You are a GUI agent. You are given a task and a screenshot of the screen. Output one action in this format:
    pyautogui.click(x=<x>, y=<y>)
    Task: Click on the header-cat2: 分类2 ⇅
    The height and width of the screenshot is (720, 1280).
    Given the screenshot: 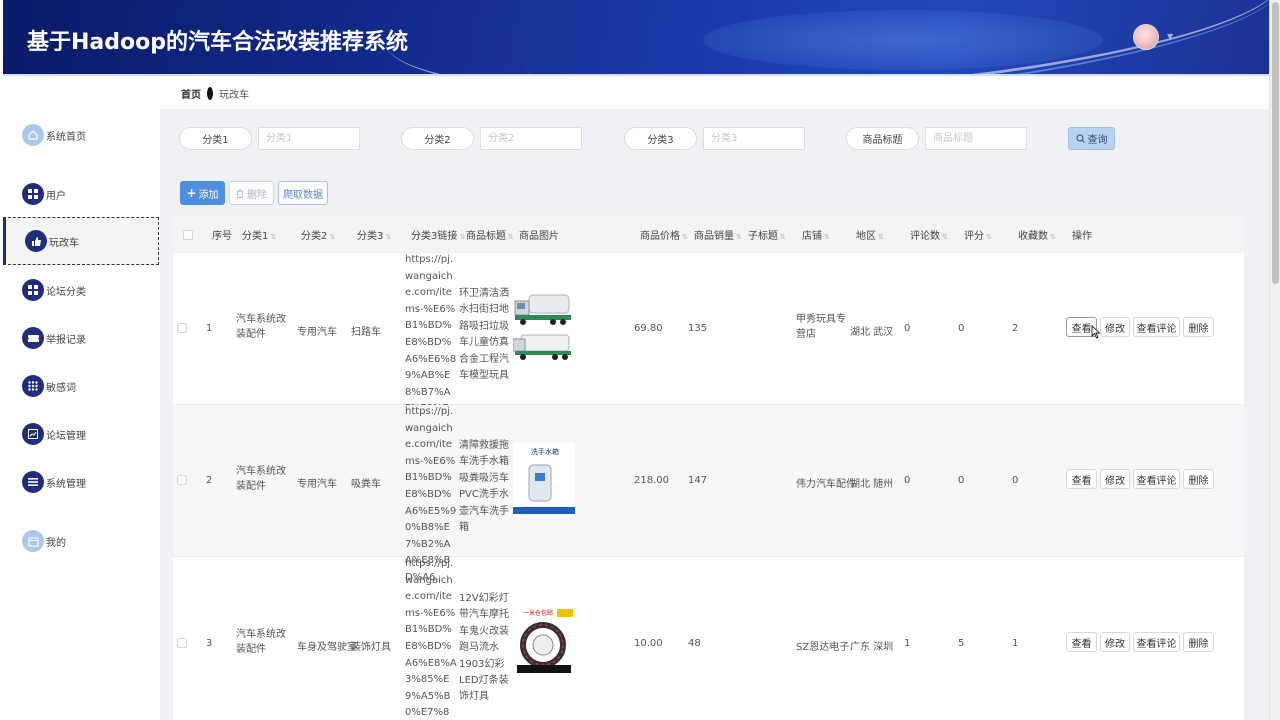 What is the action you would take?
    pyautogui.click(x=318, y=234)
    